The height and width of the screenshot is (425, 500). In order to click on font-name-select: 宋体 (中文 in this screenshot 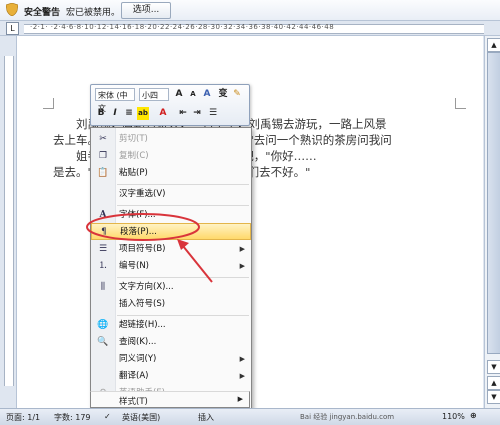, I will do `click(115, 100)`.